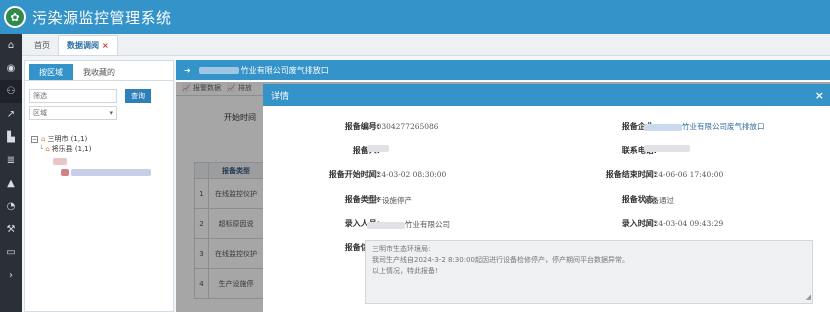  What do you see at coordinates (389, 200) in the screenshot?
I see `report-type-value: 生产设施停产` at bounding box center [389, 200].